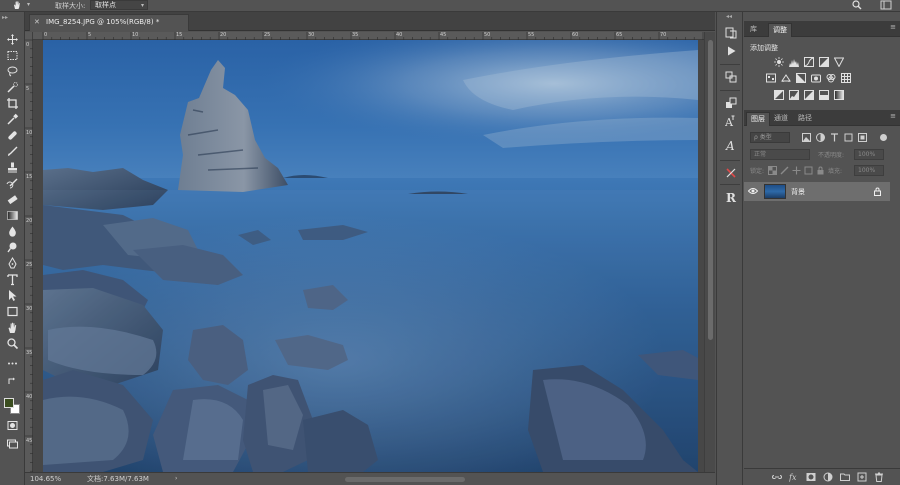 This screenshot has height=485, width=900. What do you see at coordinates (805, 119) in the screenshot?
I see `tab-paths: 路径` at bounding box center [805, 119].